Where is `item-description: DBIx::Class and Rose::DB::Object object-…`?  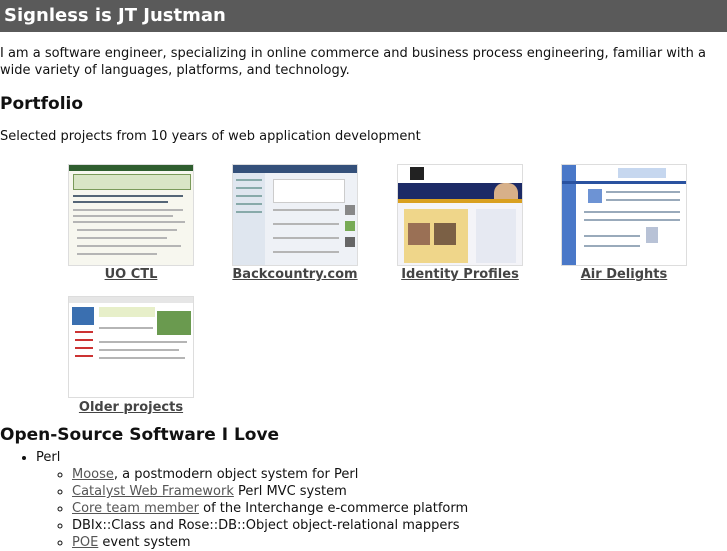 item-description: DBIx::Class and Rose::DB::Object object-… is located at coordinates (266, 525).